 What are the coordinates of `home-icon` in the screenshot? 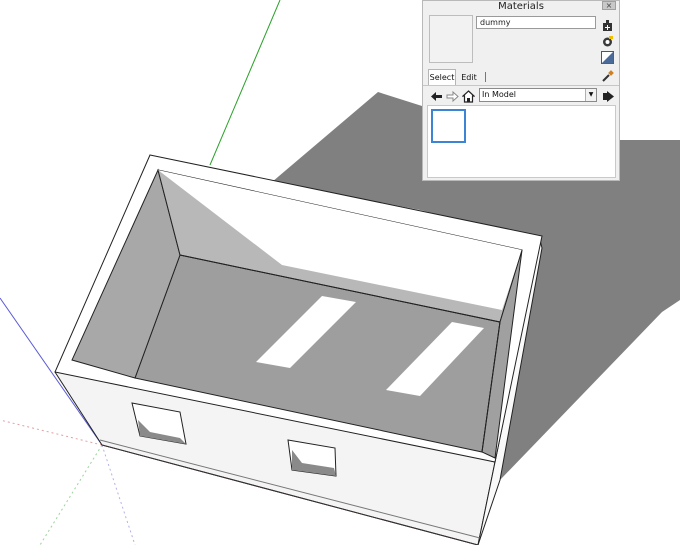 It's located at (468, 95).